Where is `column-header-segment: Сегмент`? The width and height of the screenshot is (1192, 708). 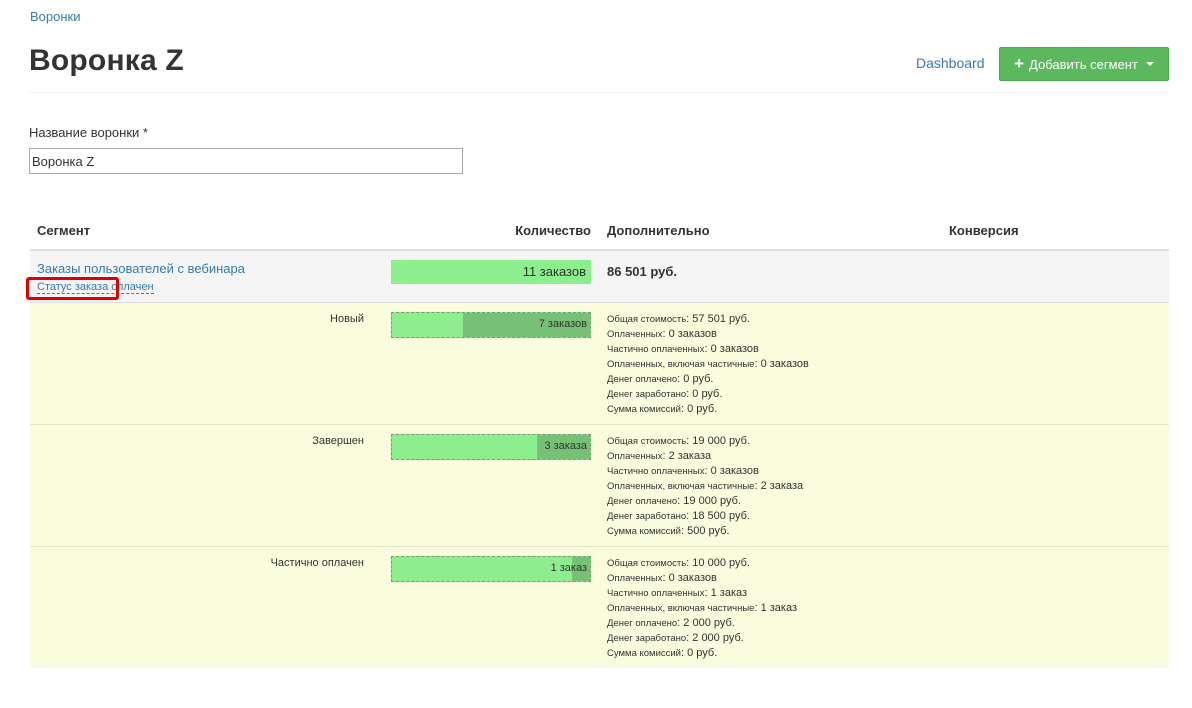
column-header-segment: Сегмент is located at coordinates (64, 230).